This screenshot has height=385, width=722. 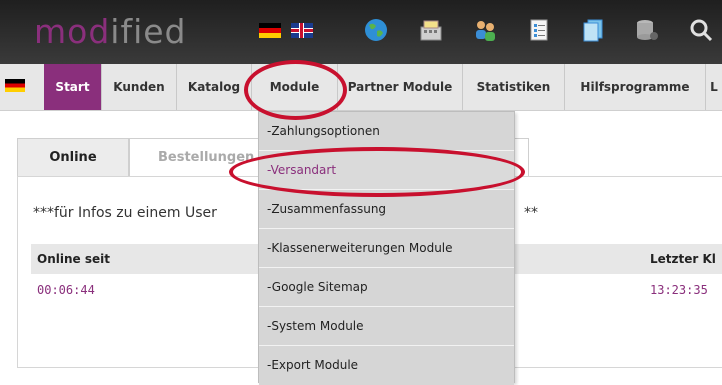 What do you see at coordinates (72, 31) in the screenshot?
I see `logo-part1: mod` at bounding box center [72, 31].